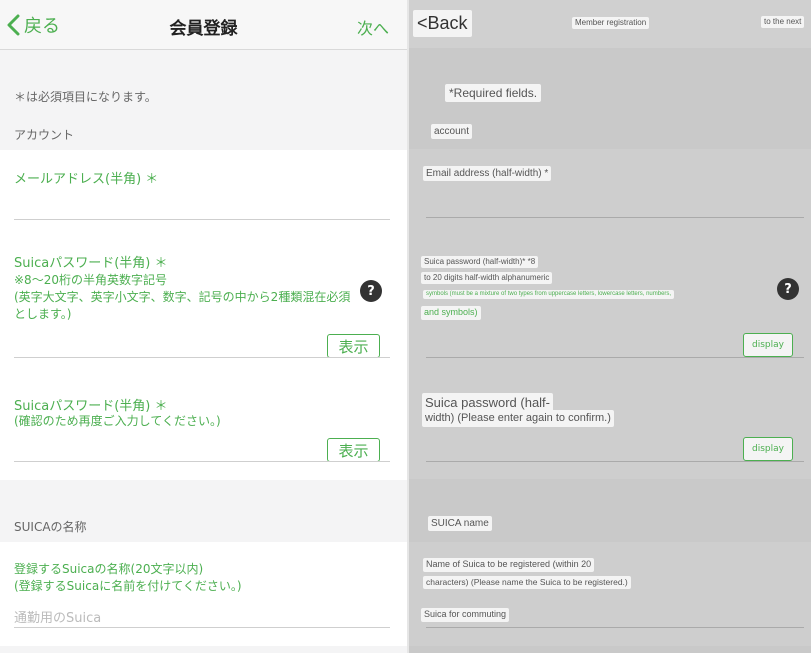  Describe the element at coordinates (43, 314) in the screenshot. I see `password-hint-3: とします。)` at that location.